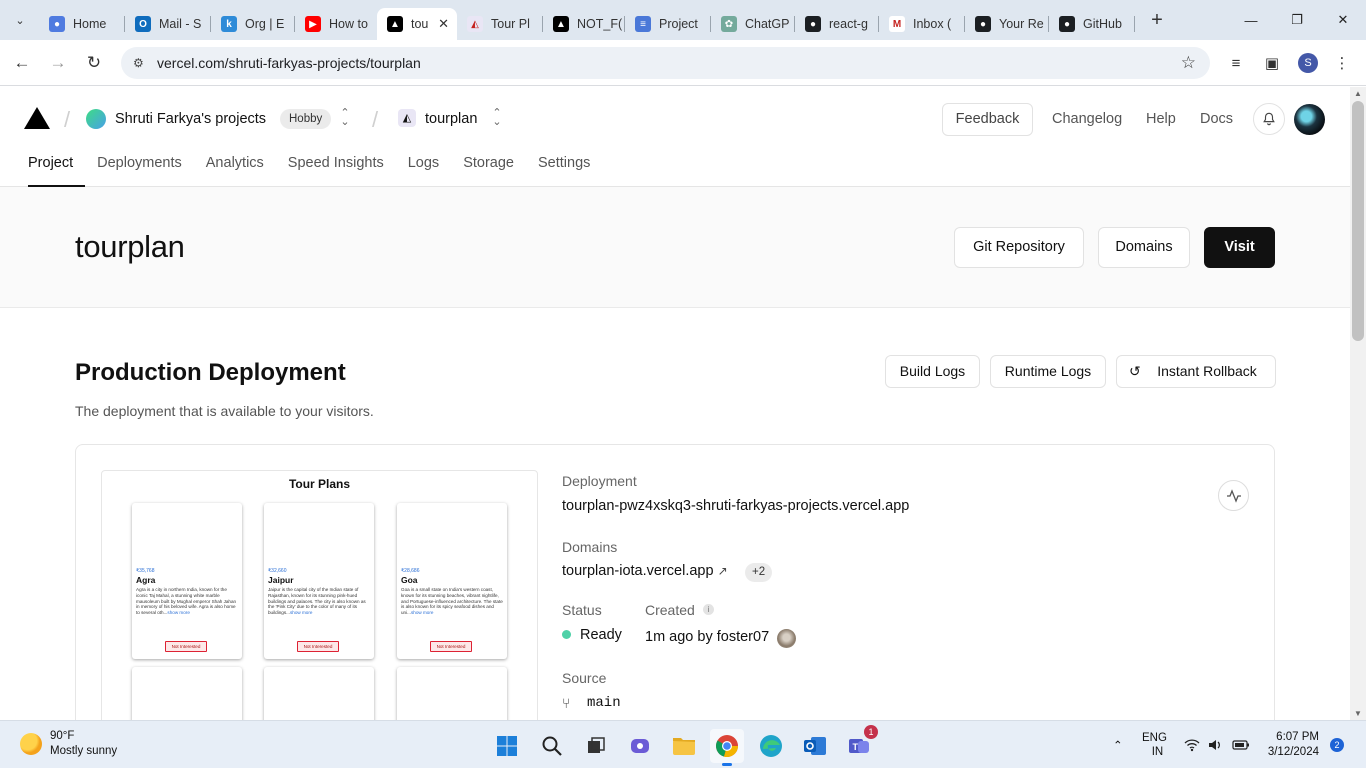  I want to click on browser-tab: ● Home, so click(82, 24).